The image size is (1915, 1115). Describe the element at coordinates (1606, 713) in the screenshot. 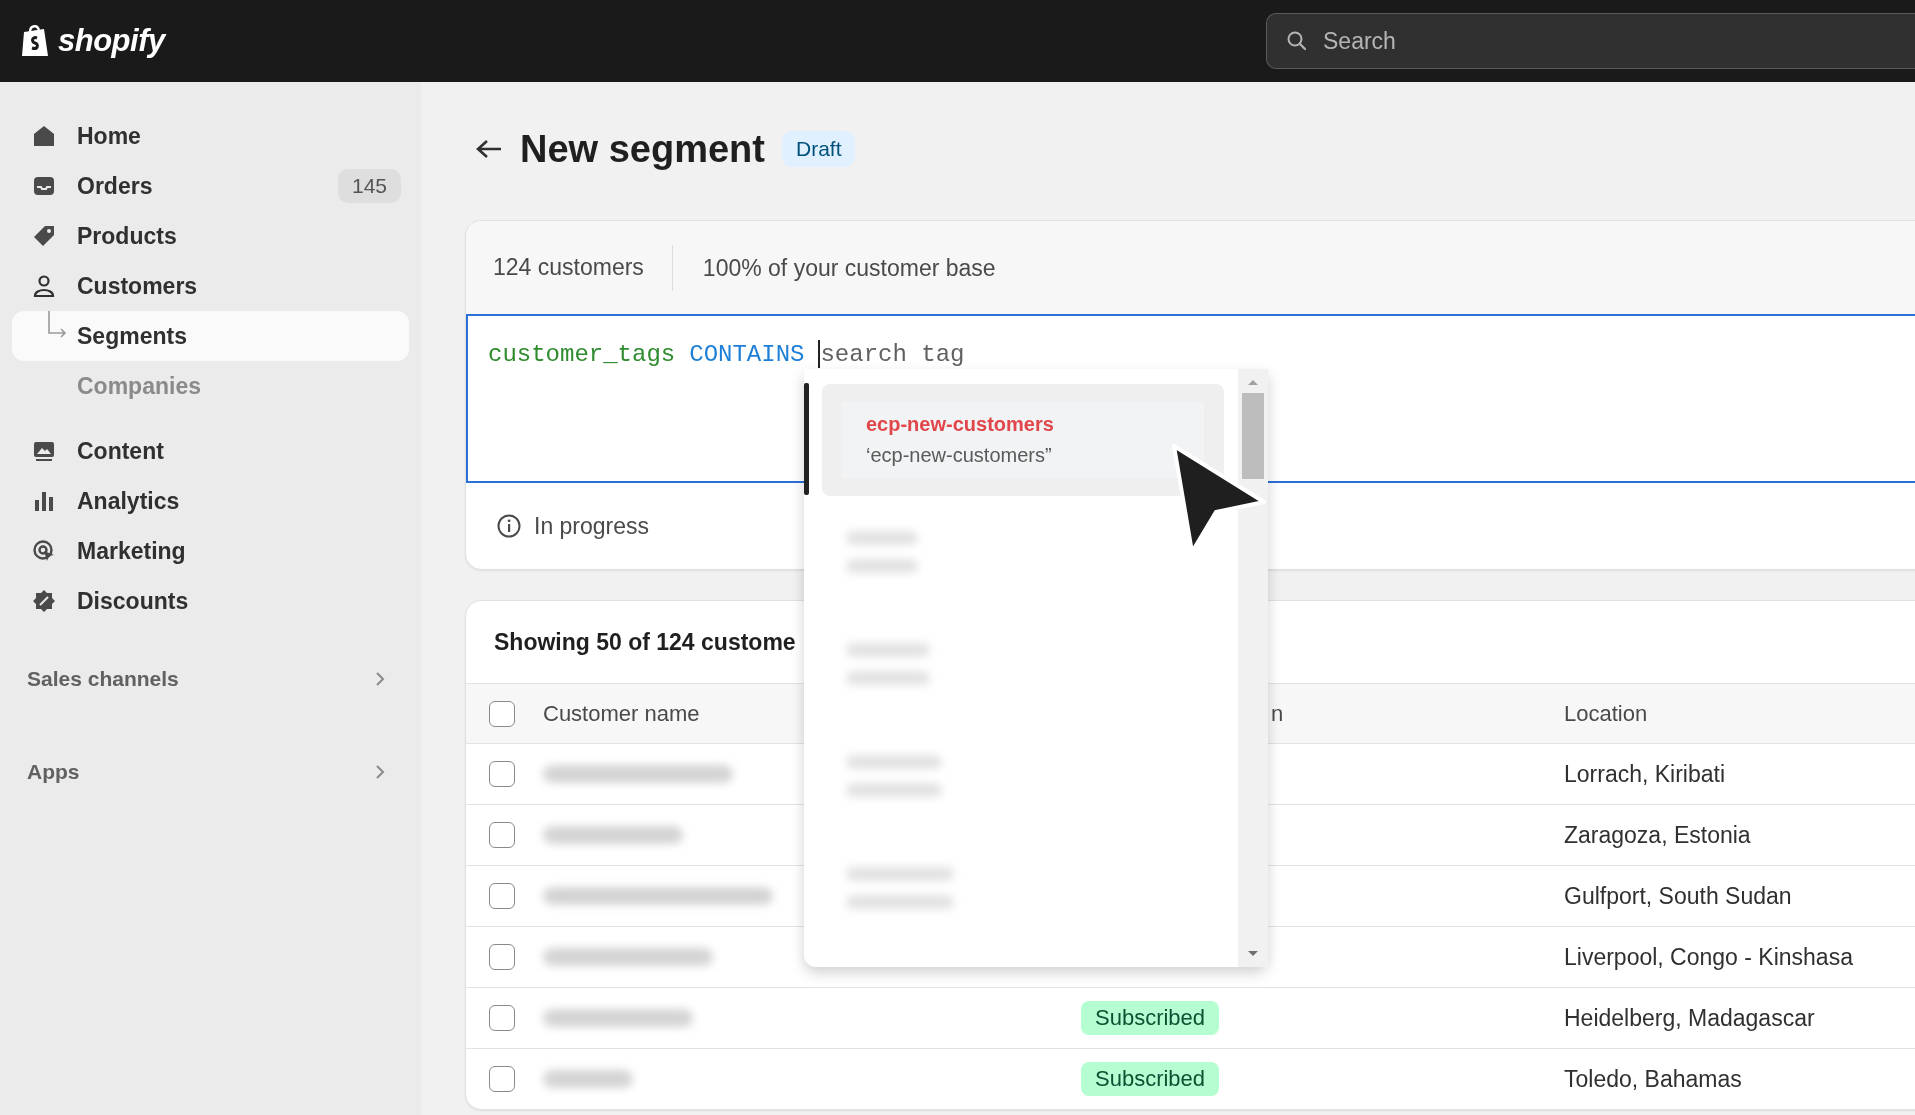

I see `column-header: Location` at that location.